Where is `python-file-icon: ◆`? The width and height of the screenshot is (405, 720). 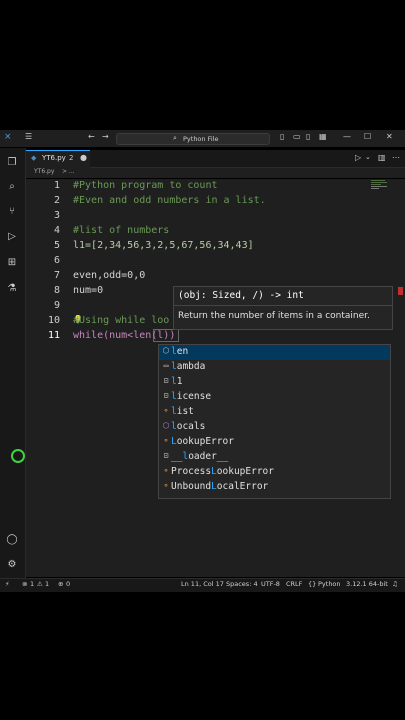 python-file-icon: ◆ is located at coordinates (34, 158).